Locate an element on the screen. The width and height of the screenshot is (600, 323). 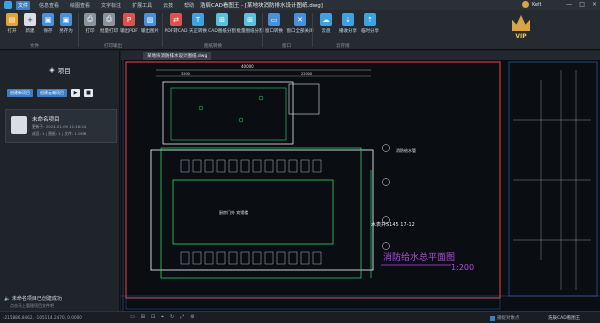
notice-subtext: 点击马上管理项目文件吧 is located at coordinates (32, 306).